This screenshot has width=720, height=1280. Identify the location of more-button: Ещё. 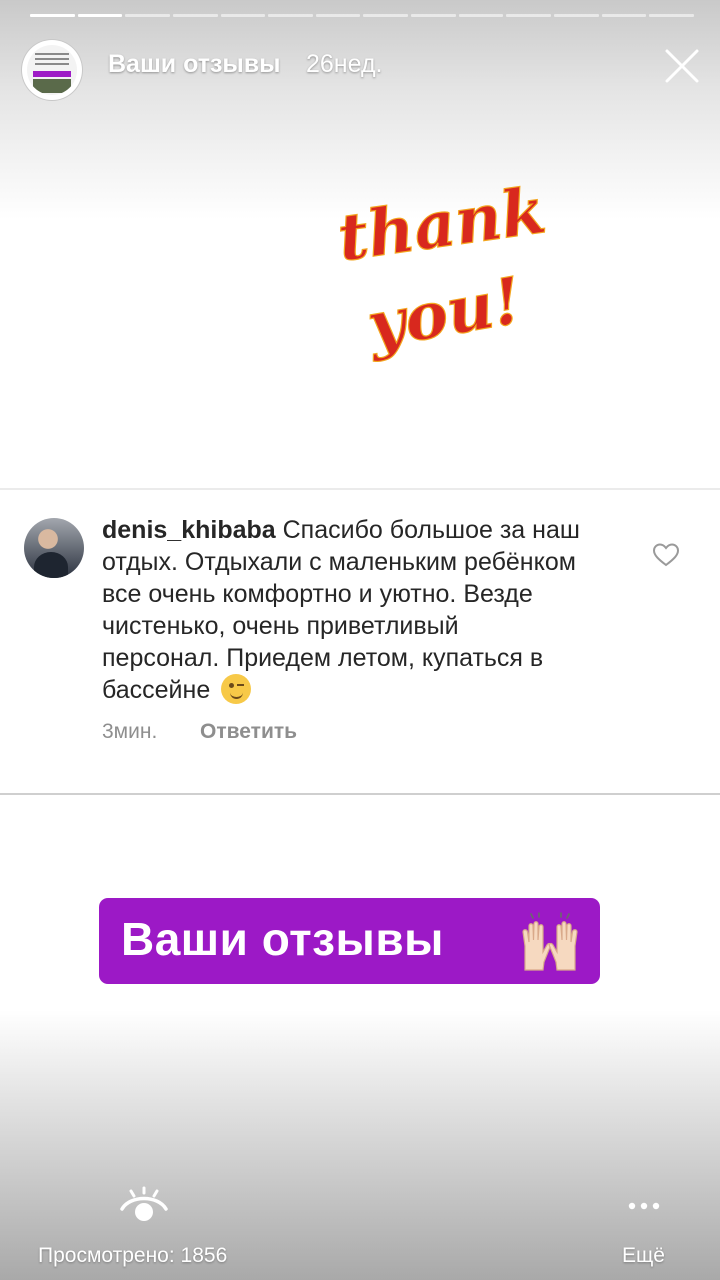
(643, 1256).